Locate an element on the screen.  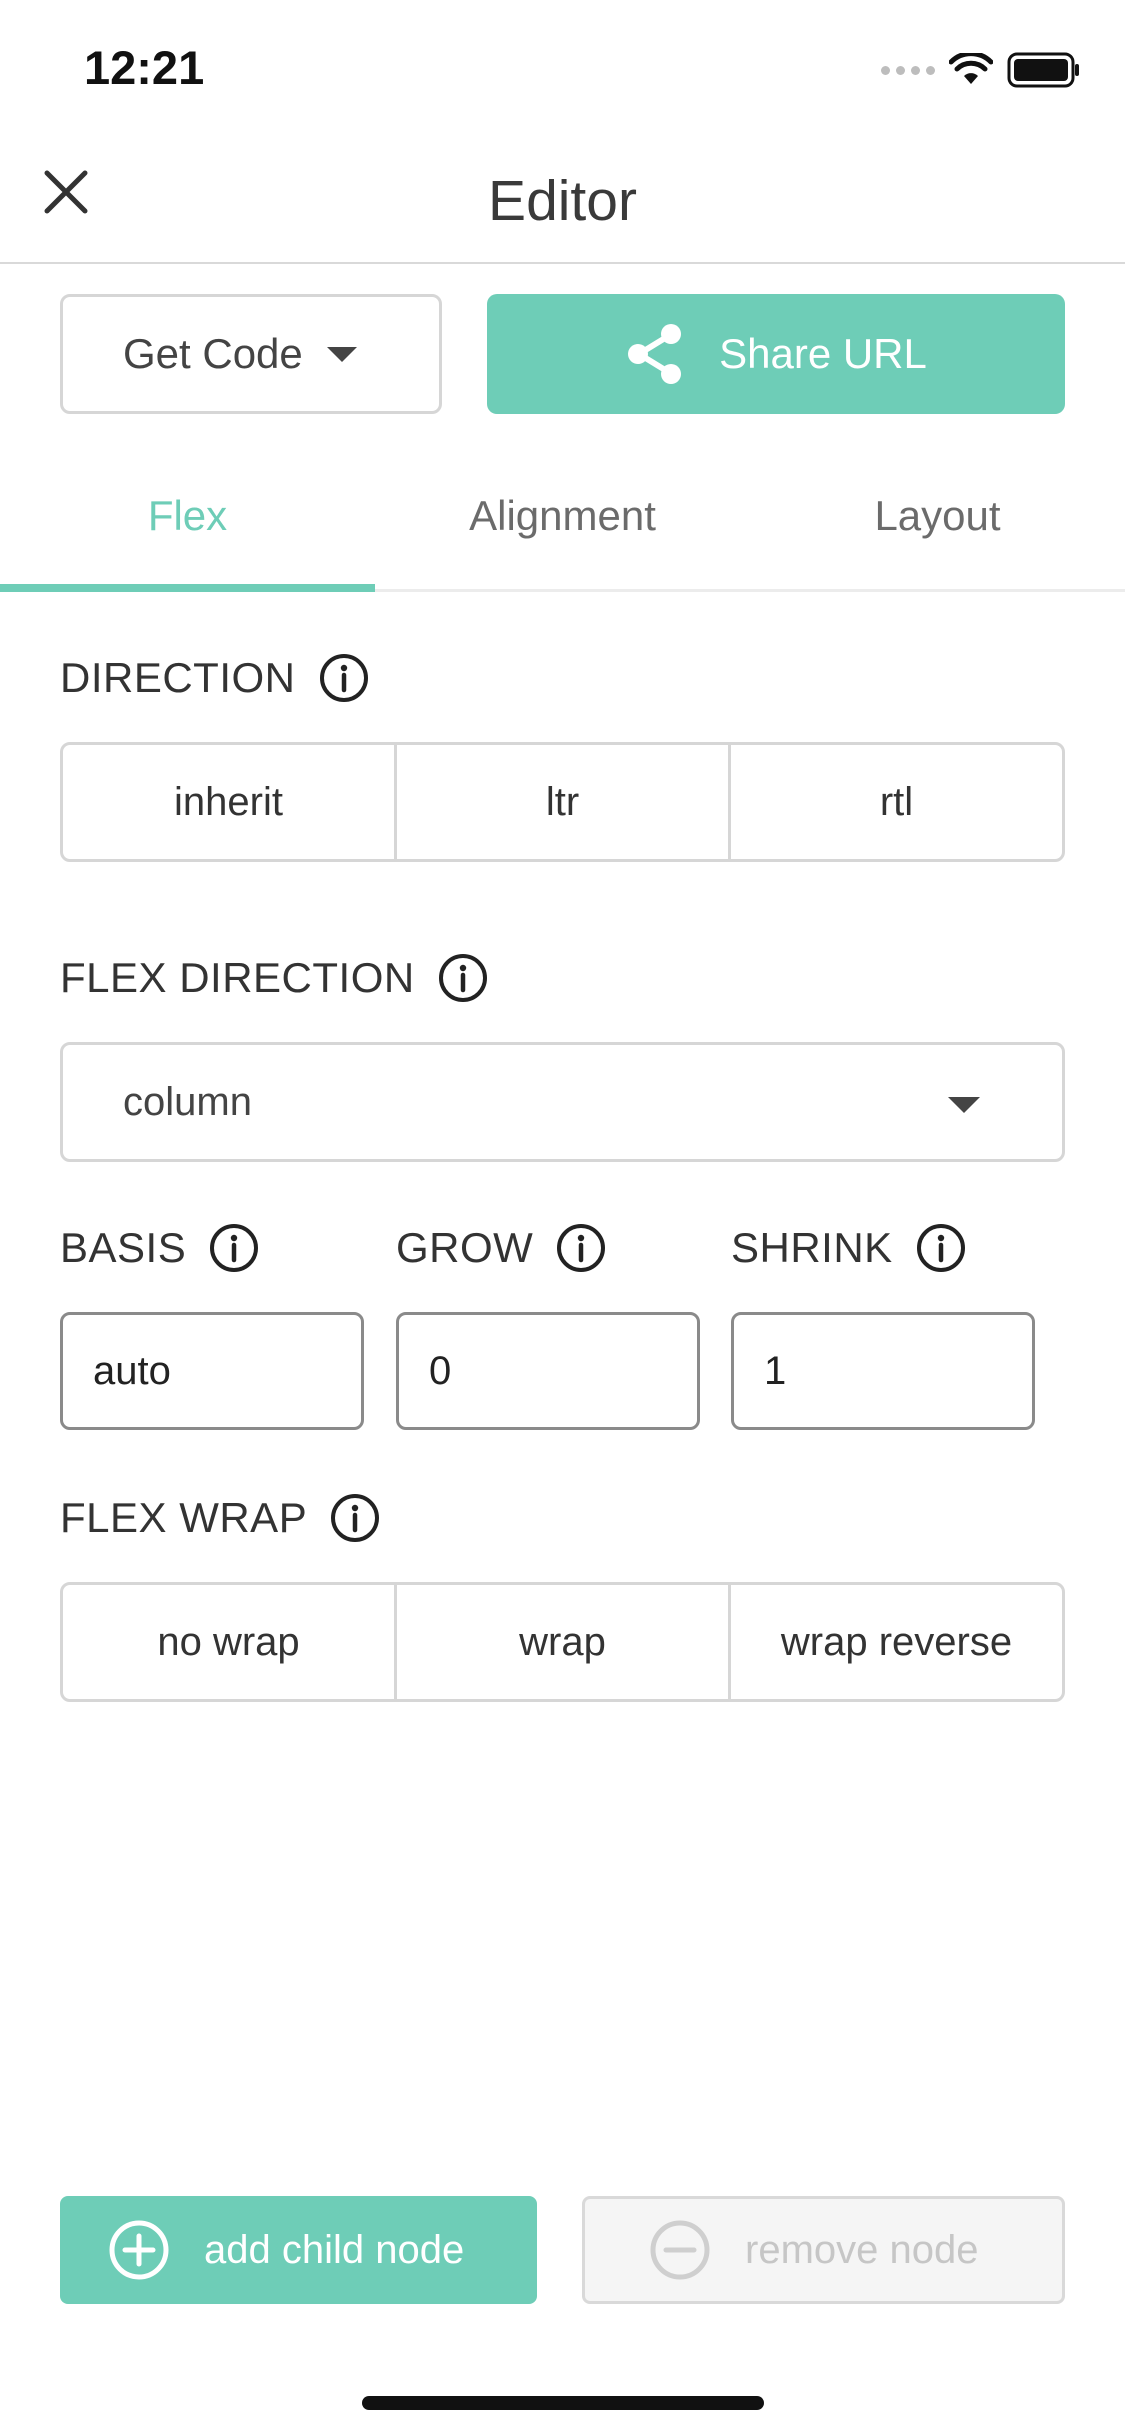
share-url-label: Share URL is located at coordinates (823, 353).